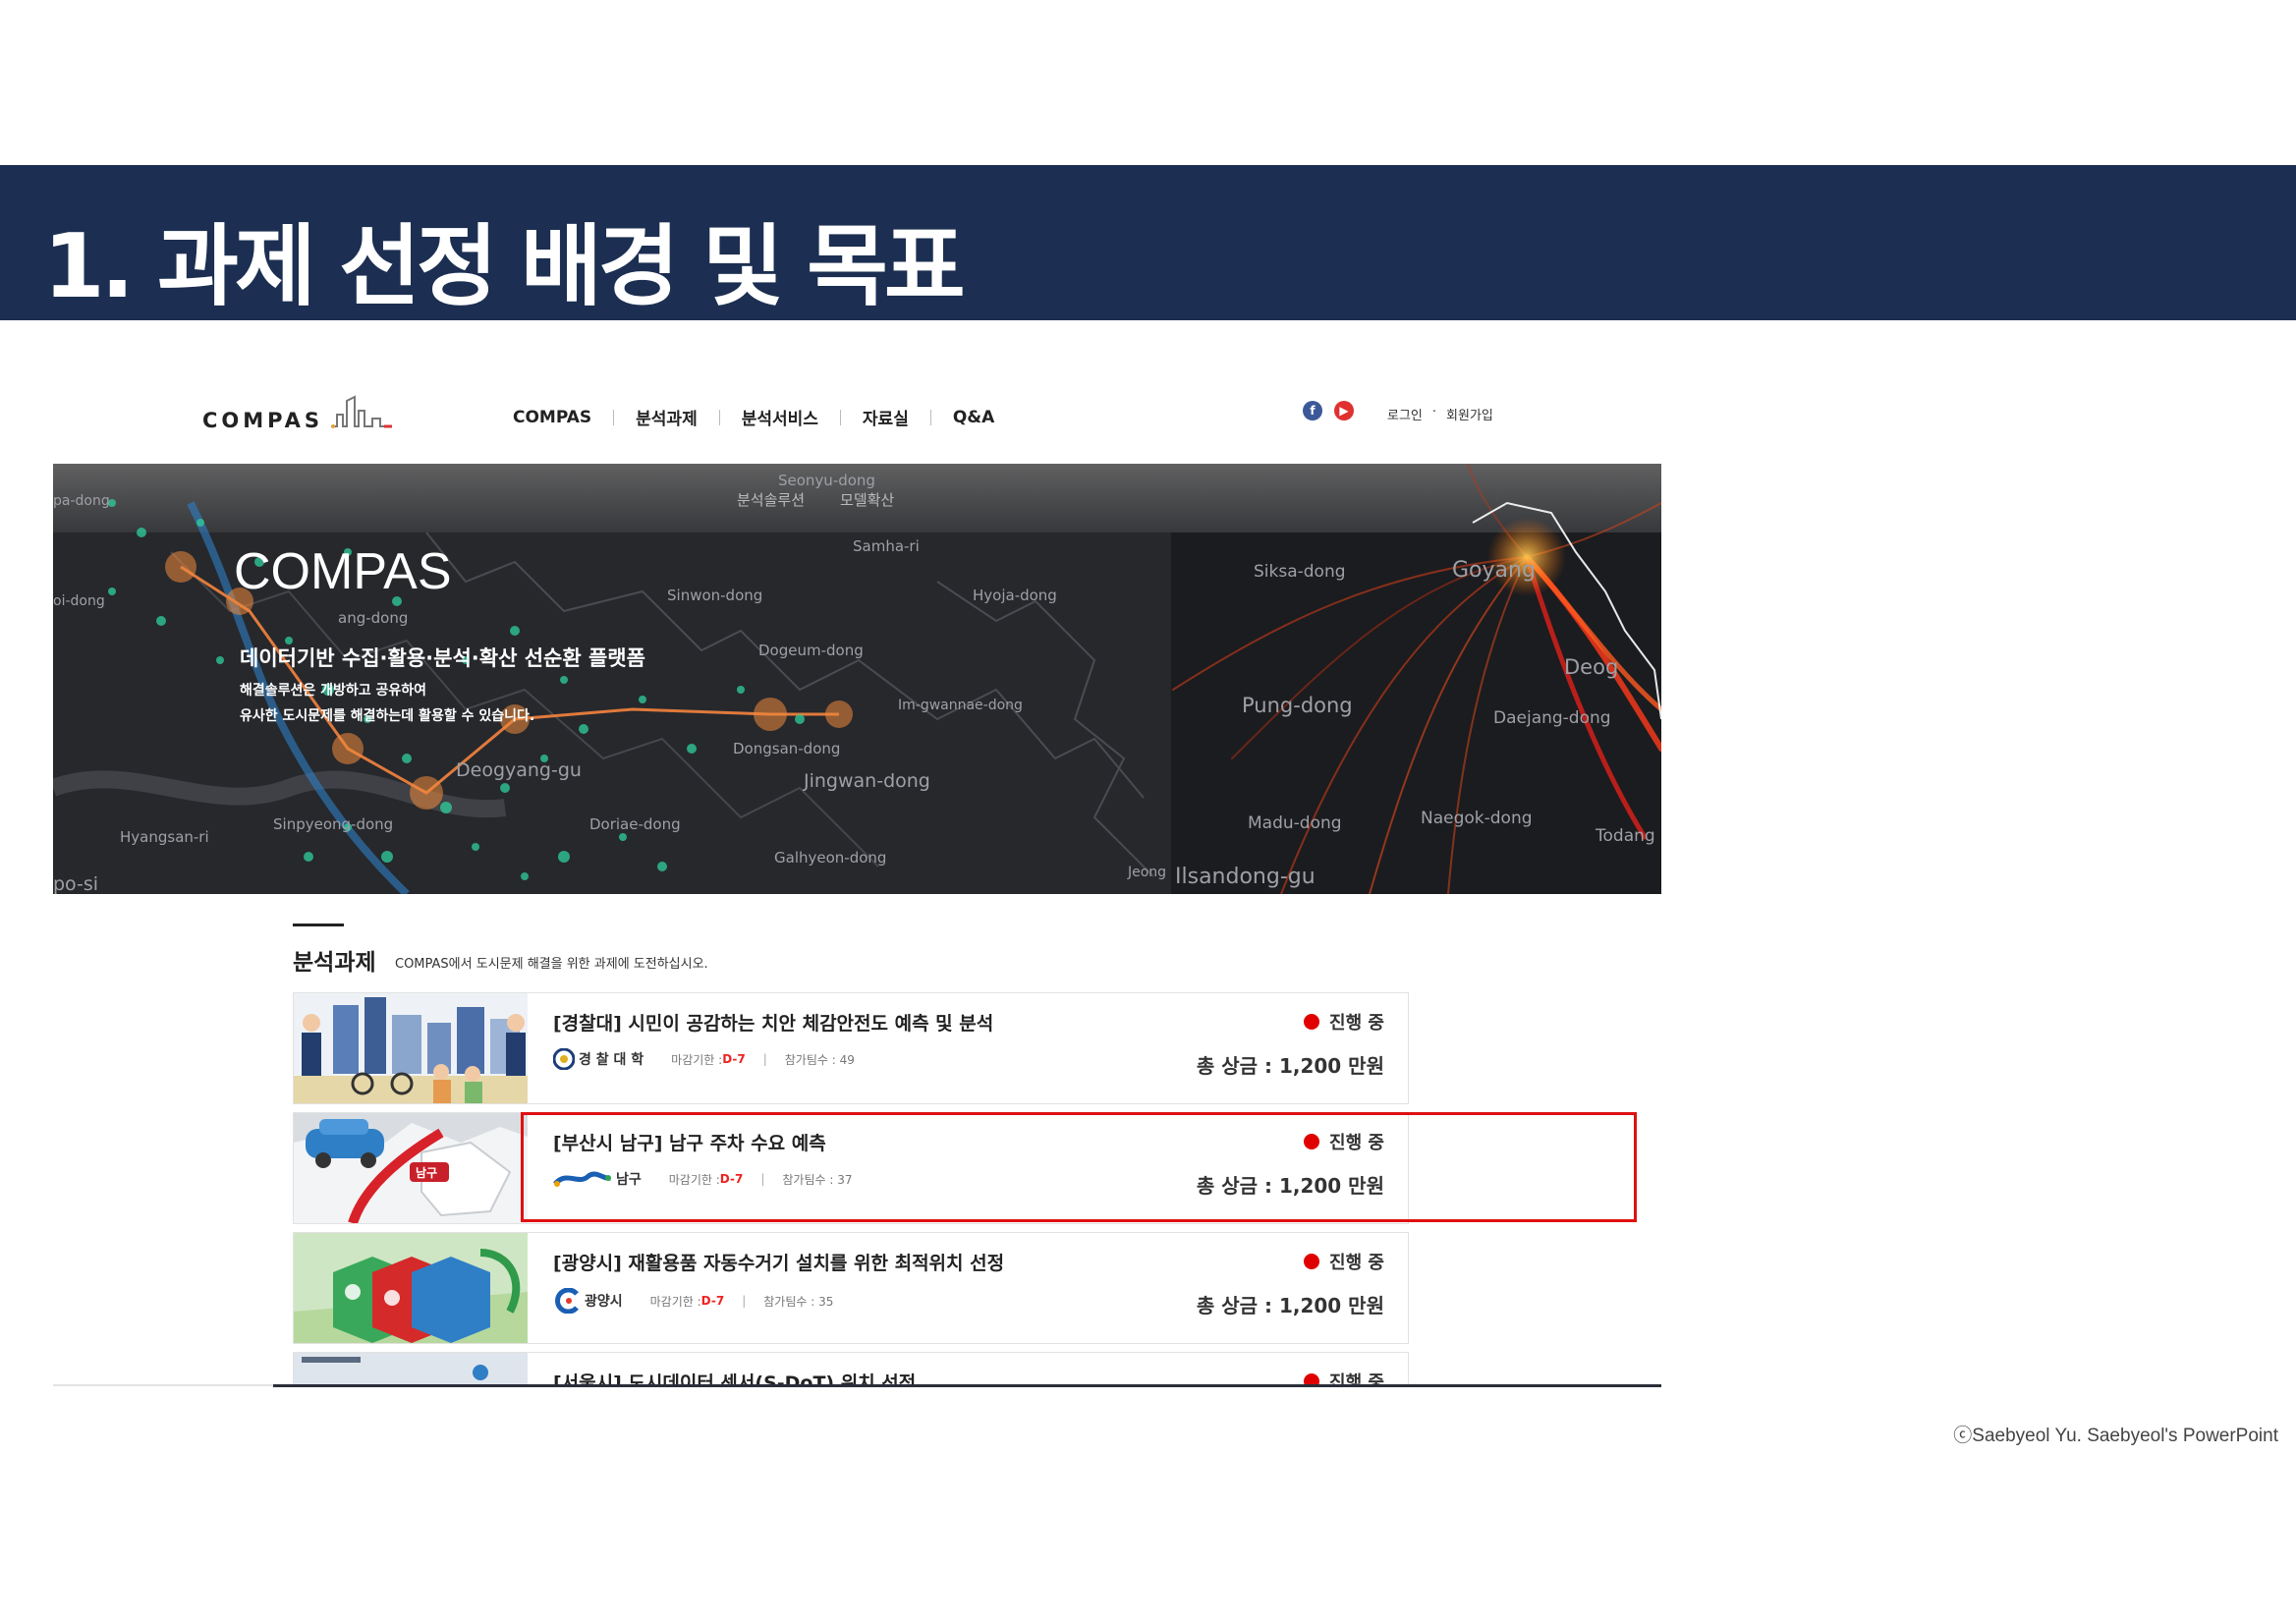 The image size is (2296, 1624). I want to click on map-label: ang-dong, so click(373, 618).